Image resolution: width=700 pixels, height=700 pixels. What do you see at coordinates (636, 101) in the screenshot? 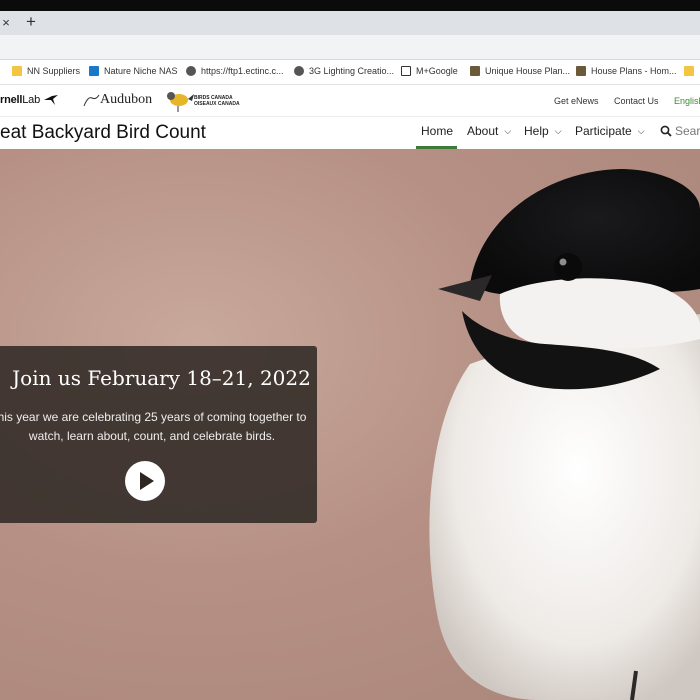
I see `contact-us-link: Contact Us` at bounding box center [636, 101].